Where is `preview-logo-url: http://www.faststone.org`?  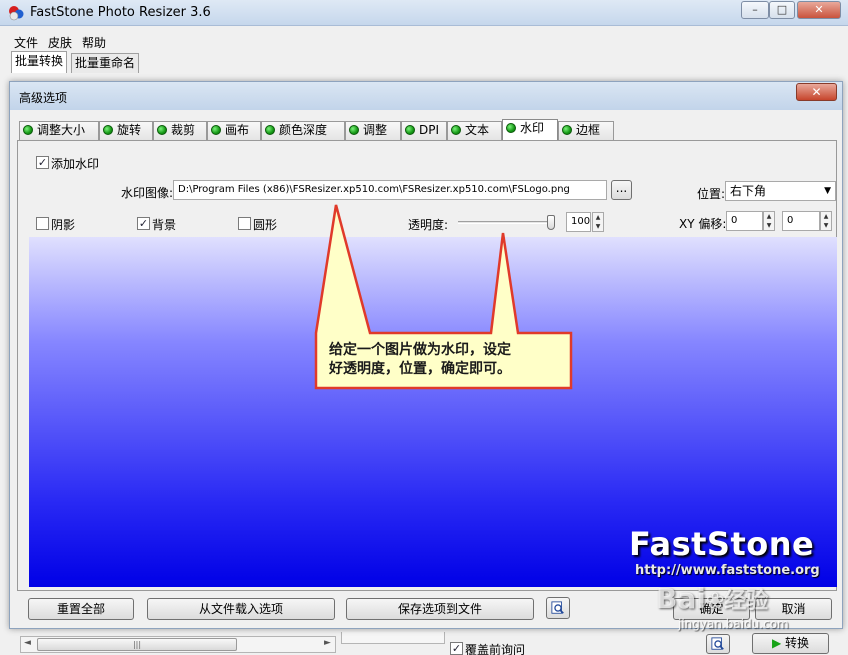
preview-logo-url: http://www.faststone.org is located at coordinates (727, 570).